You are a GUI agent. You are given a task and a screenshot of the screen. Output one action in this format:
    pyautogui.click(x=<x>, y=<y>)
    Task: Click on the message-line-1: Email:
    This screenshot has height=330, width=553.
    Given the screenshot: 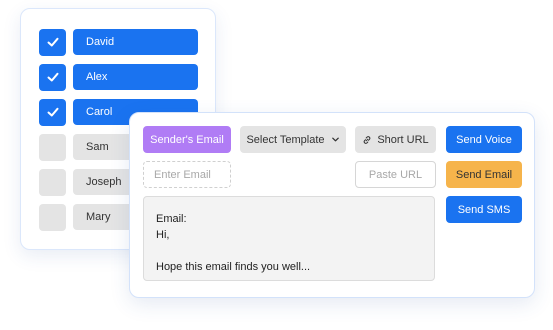 What is the action you would take?
    pyautogui.click(x=171, y=219)
    